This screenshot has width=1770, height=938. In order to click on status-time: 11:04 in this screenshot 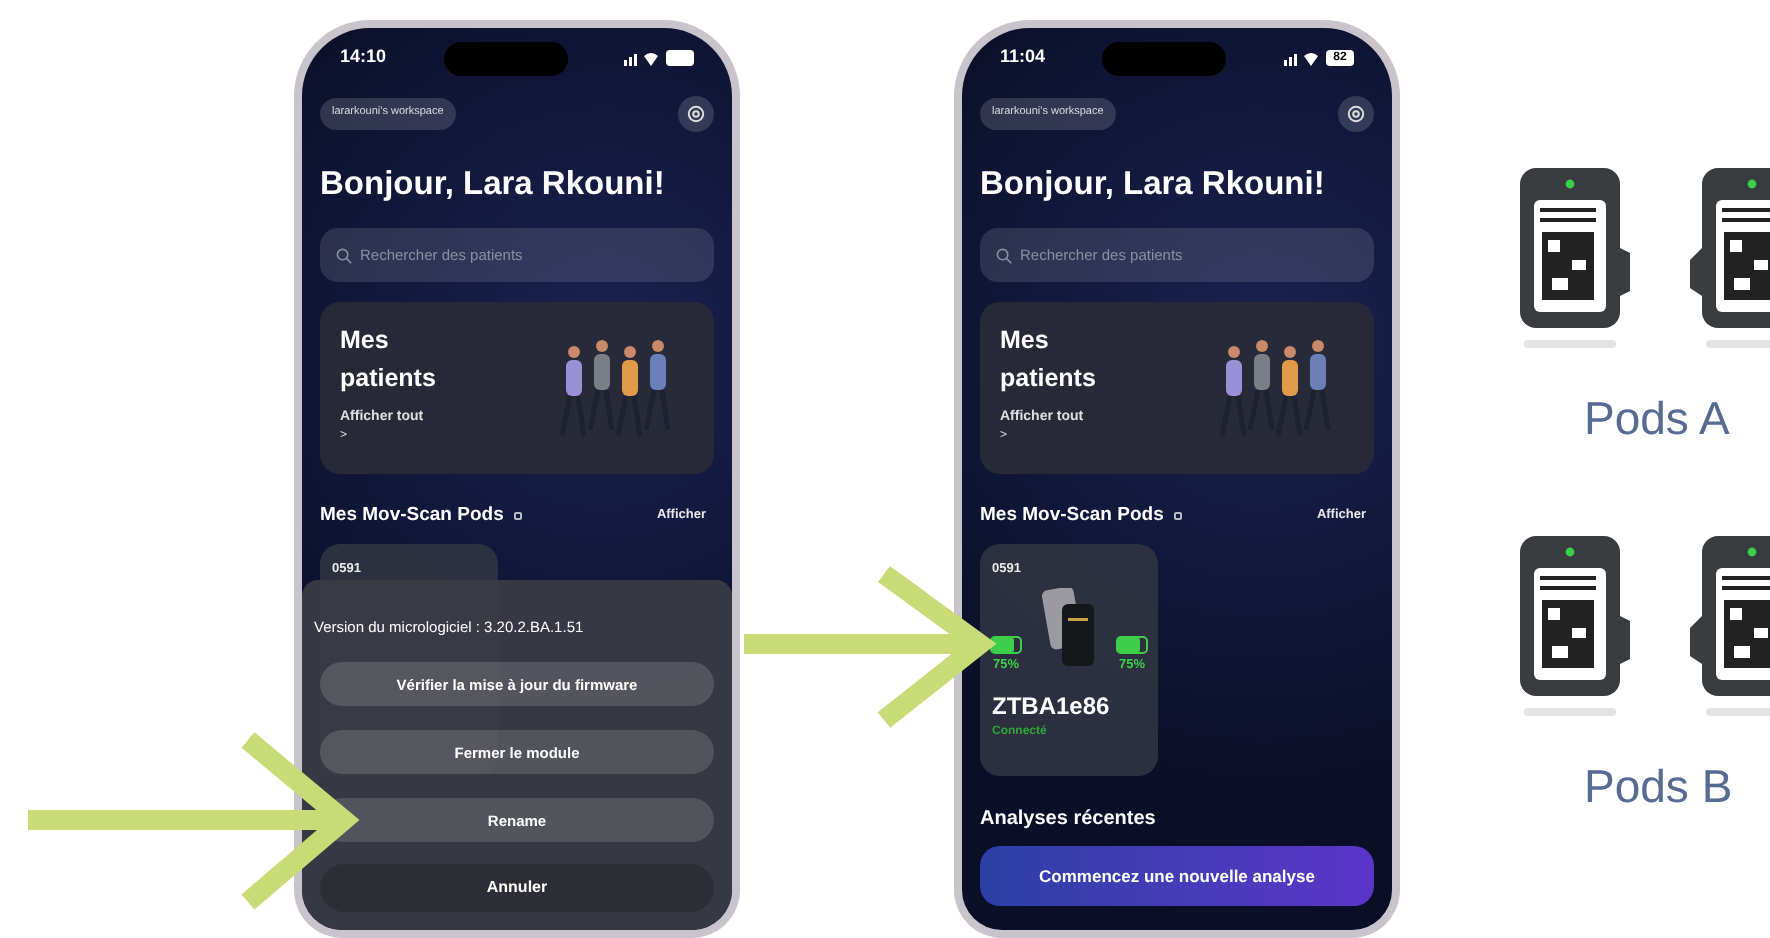, I will do `click(1023, 57)`.